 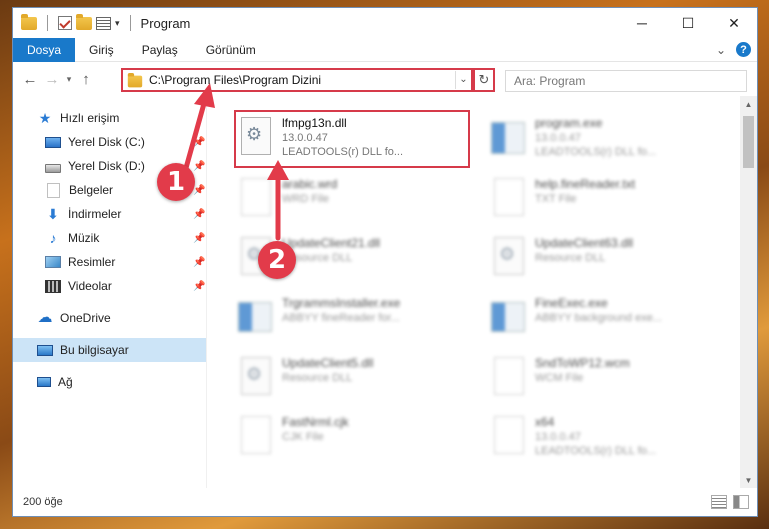 I want to click on customize-toolbar-dropdown-icon: ▾, so click(x=117, y=23).